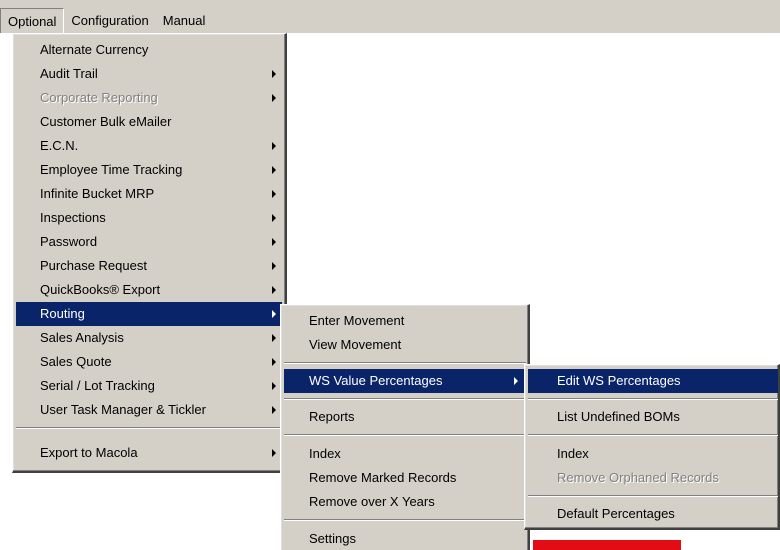 The width and height of the screenshot is (780, 550). What do you see at coordinates (149, 386) in the screenshot?
I see `menu-item-serial-lot-tracking: Serial / Lot Tracking` at bounding box center [149, 386].